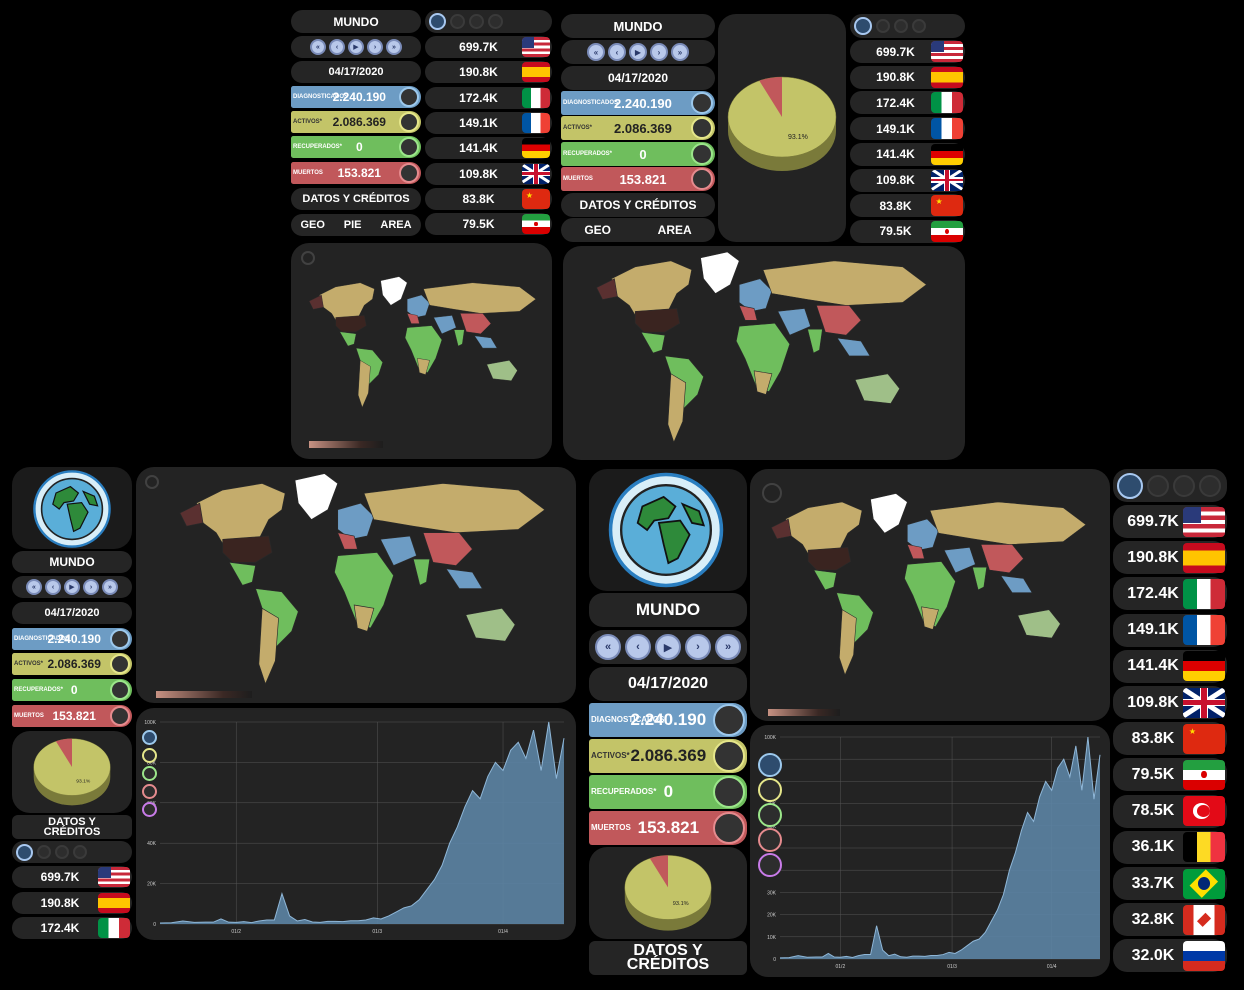 The height and width of the screenshot is (990, 1244). I want to click on country-row: 32.0K, so click(1170, 956).